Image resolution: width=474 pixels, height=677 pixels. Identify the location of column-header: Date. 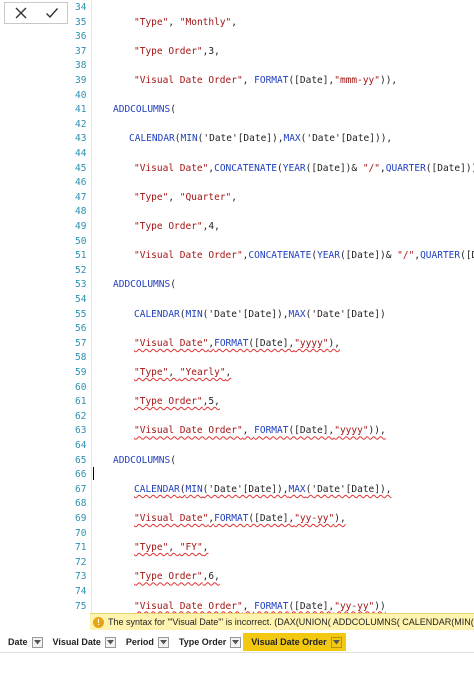
(21, 642).